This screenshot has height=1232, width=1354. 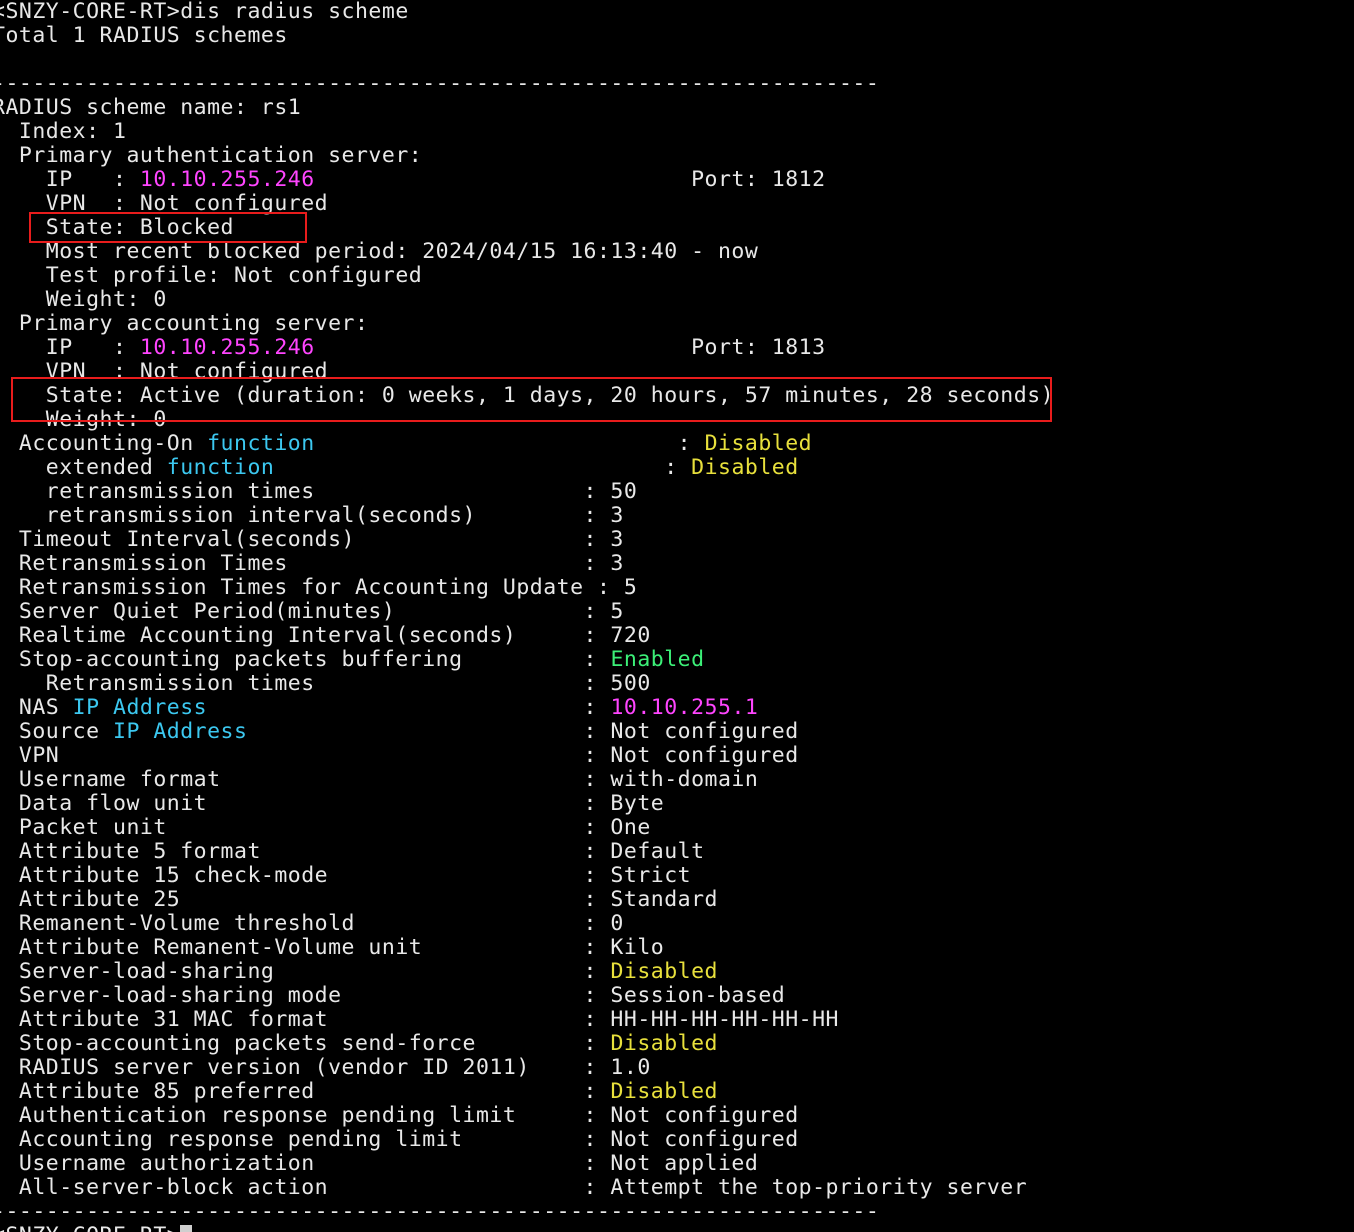 I want to click on acct-ip-value: 10.10.255.246, so click(x=227, y=347).